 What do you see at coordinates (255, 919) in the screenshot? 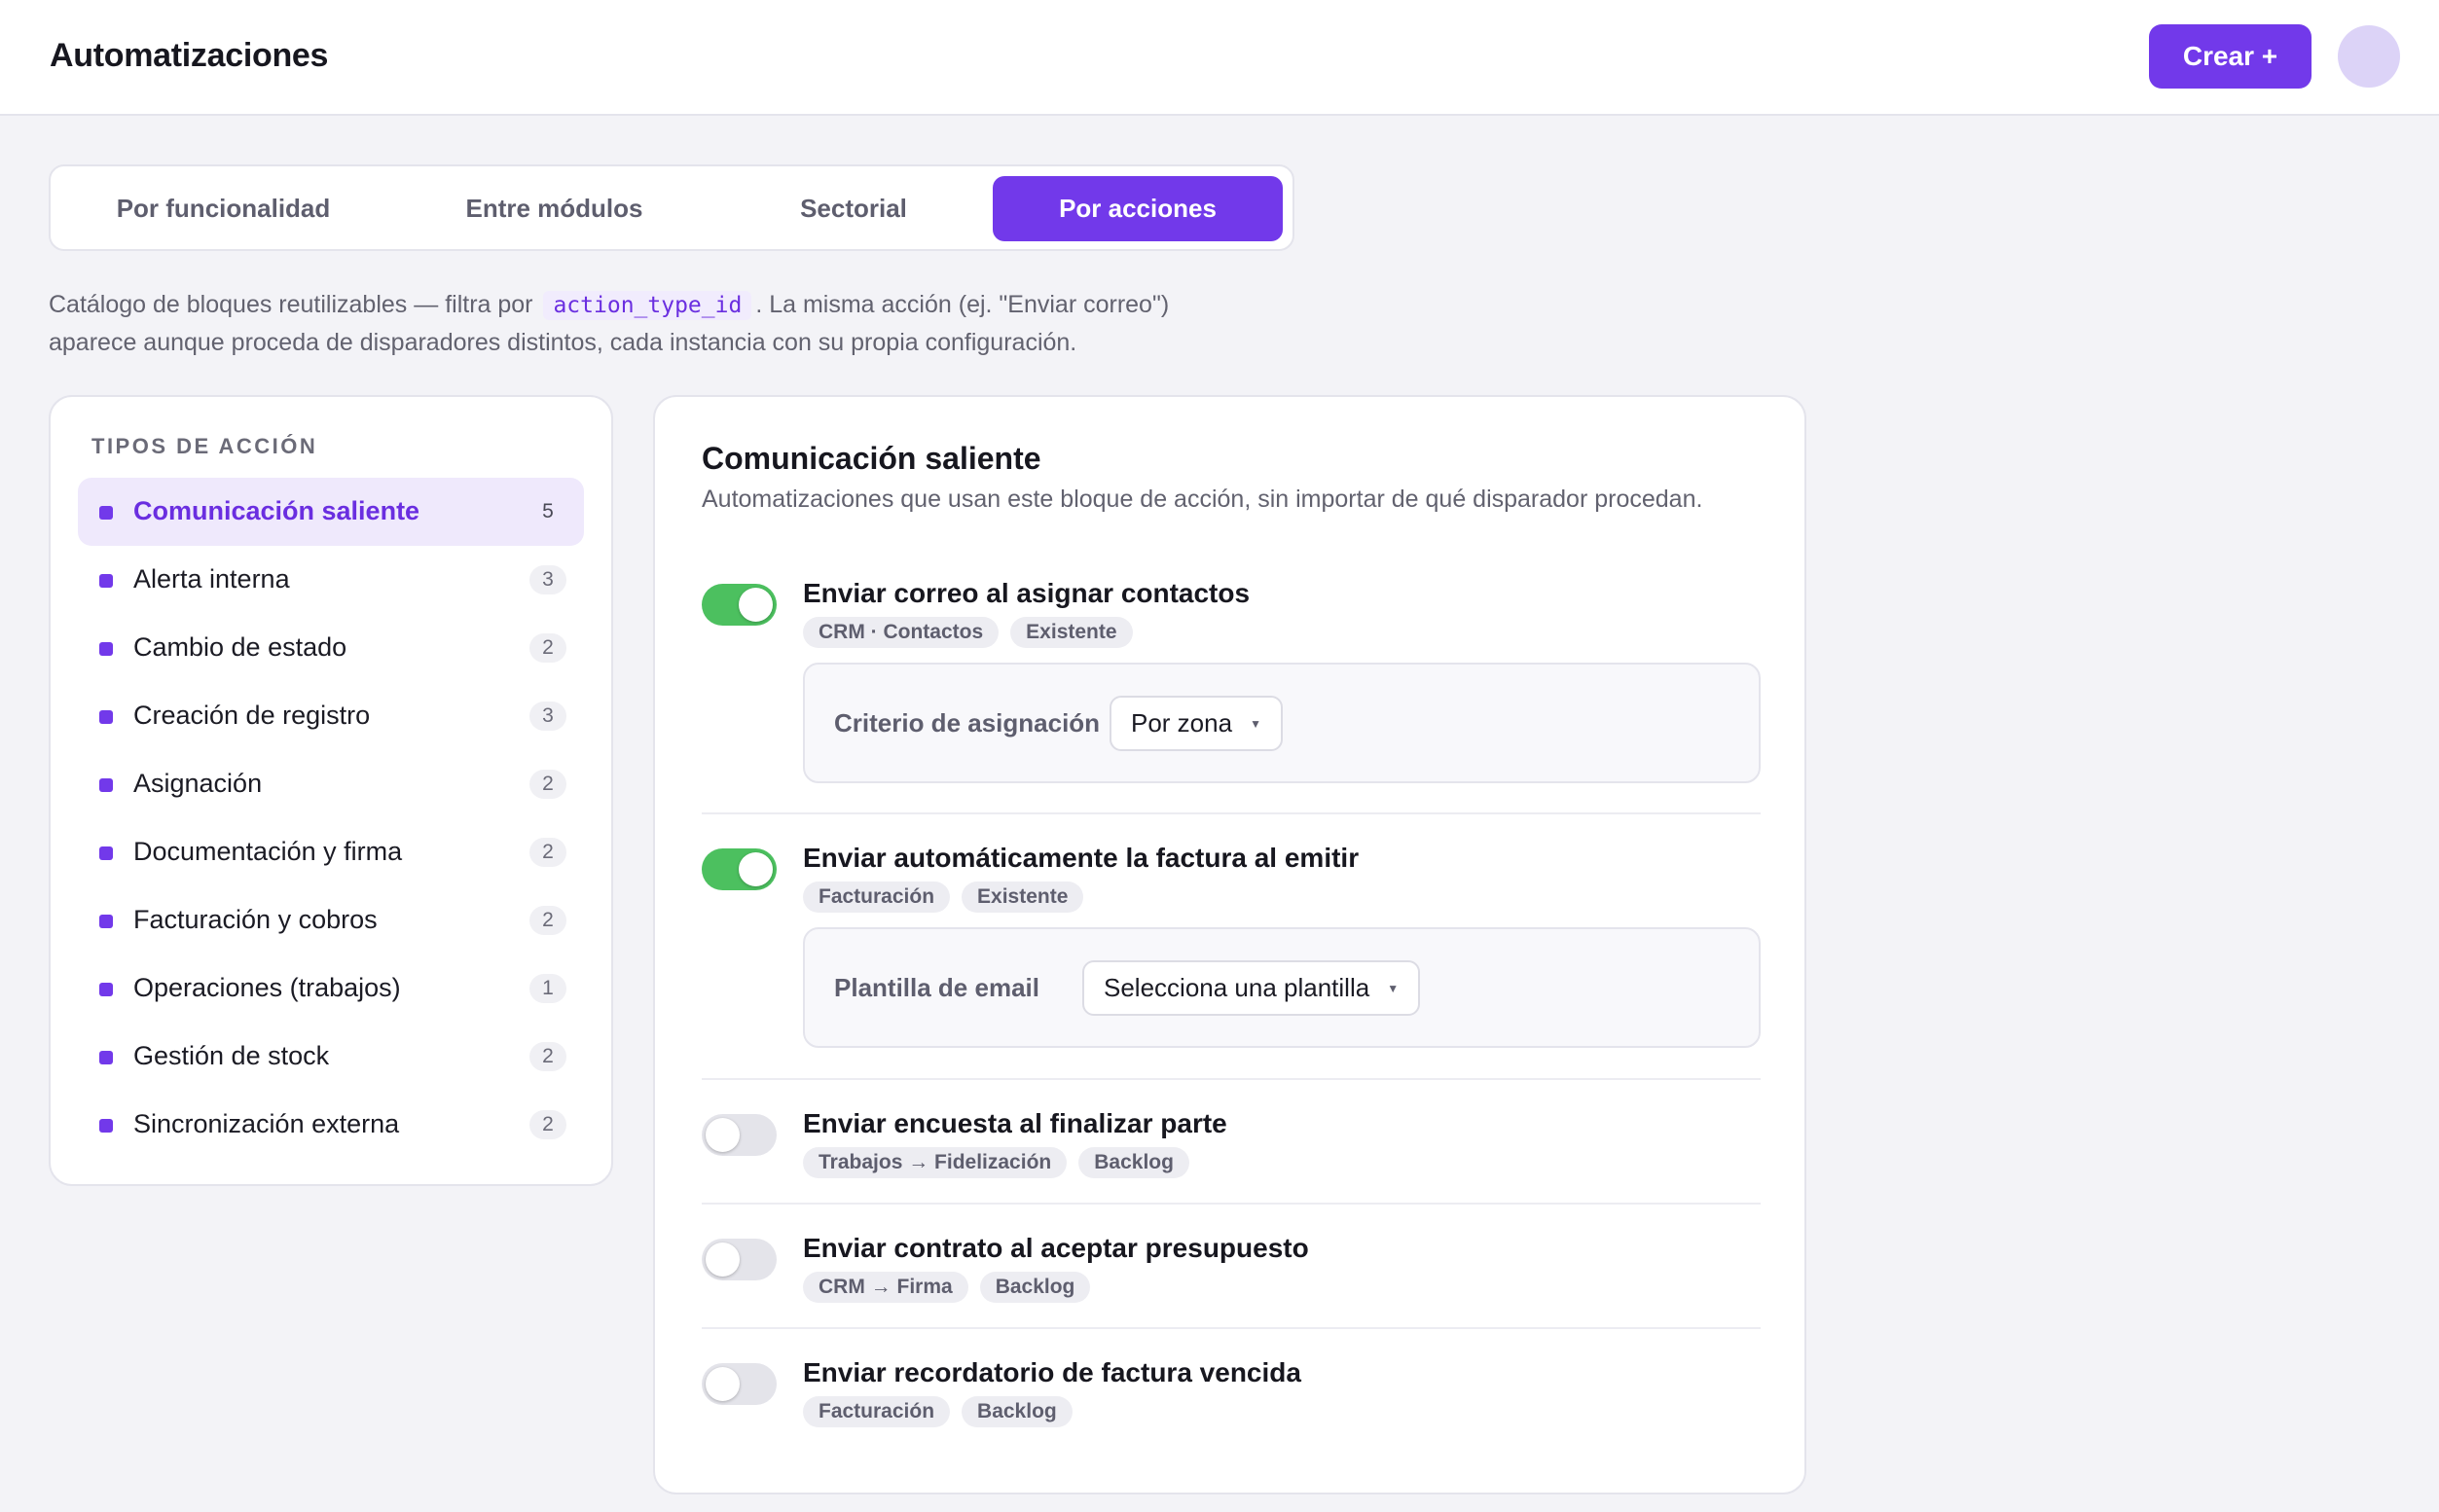
I see `action-type-label: Facturación y cobros` at bounding box center [255, 919].